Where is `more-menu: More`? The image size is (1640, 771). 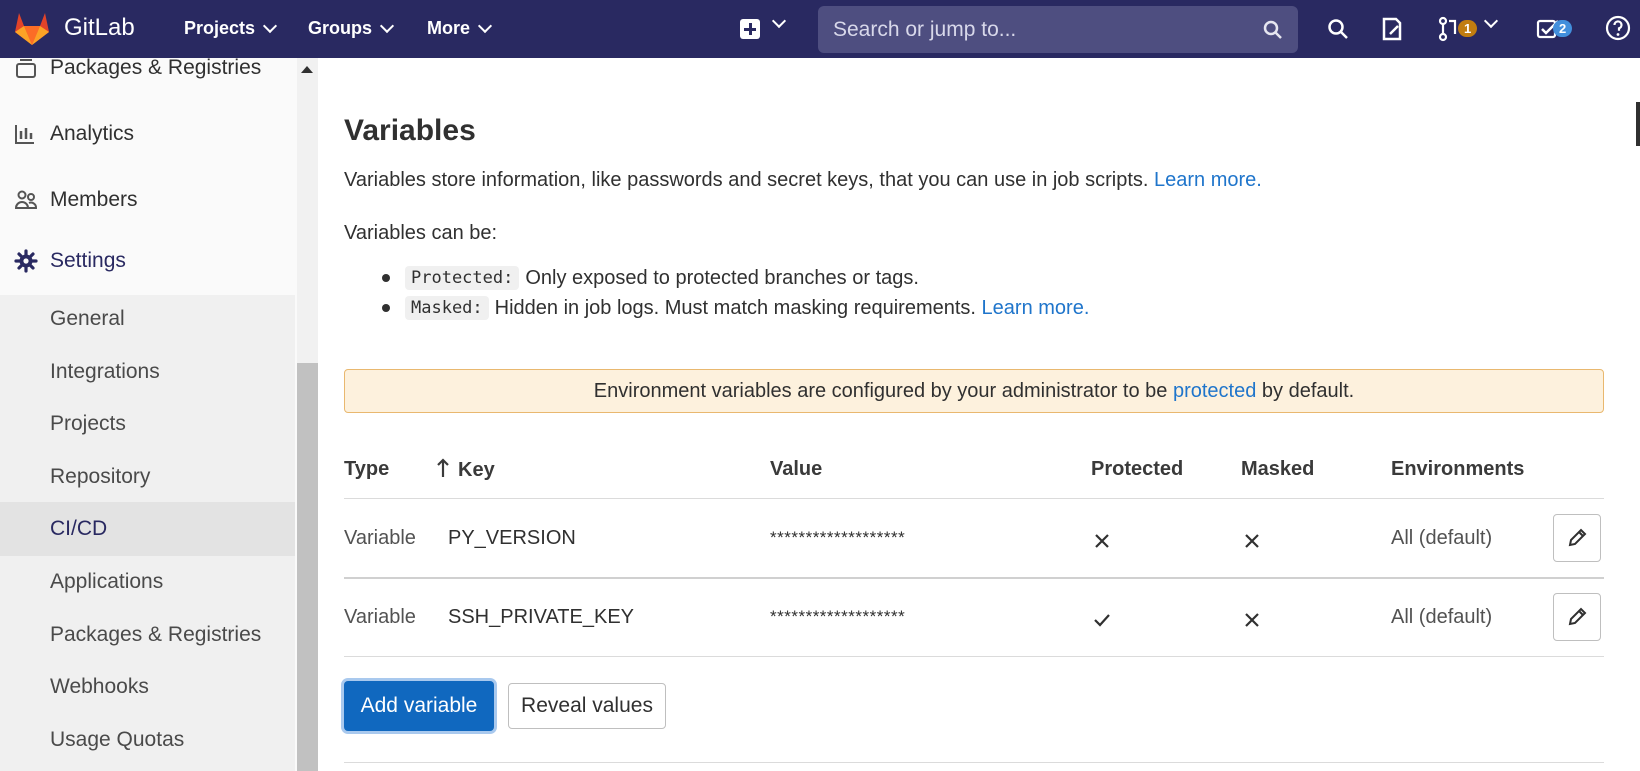
more-menu: More is located at coordinates (460, 28).